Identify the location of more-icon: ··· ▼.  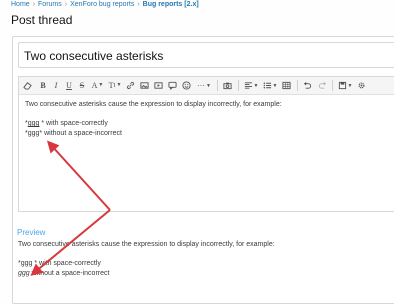
(204, 85).